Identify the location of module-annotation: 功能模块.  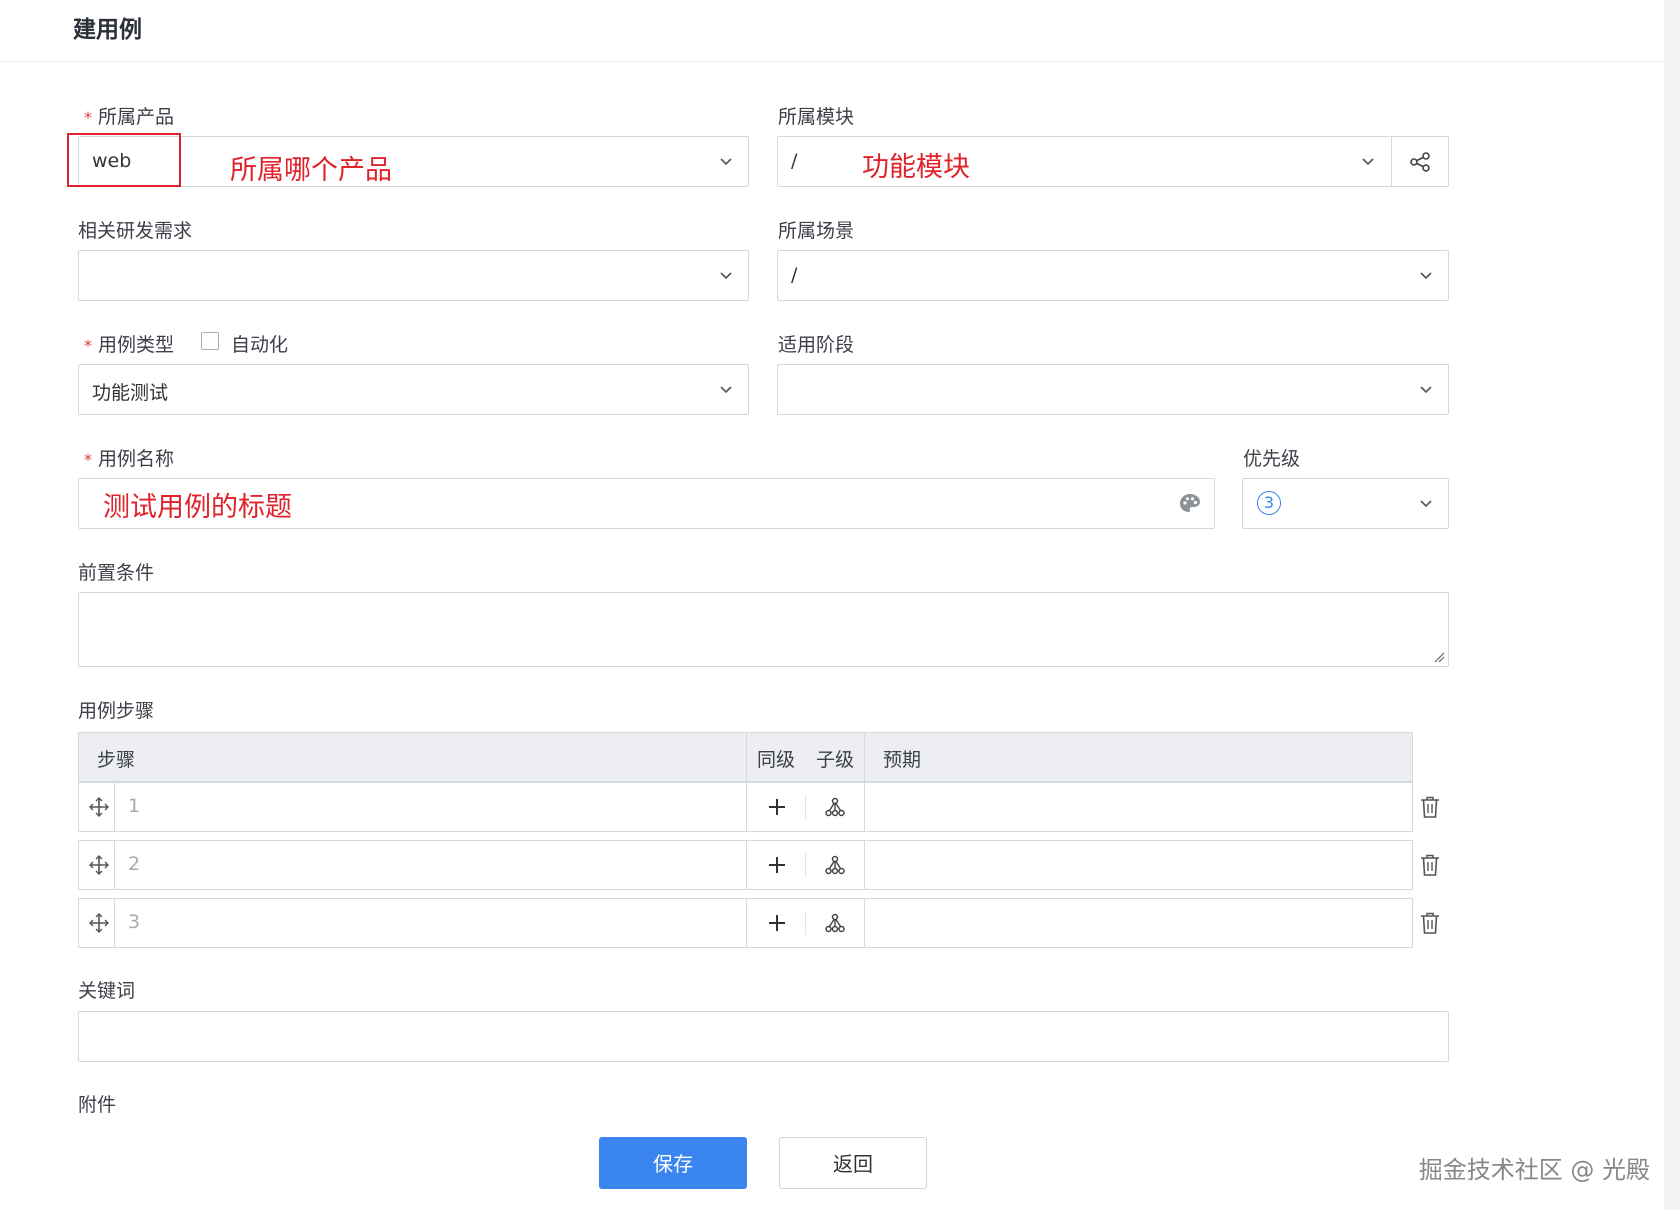
(916, 167).